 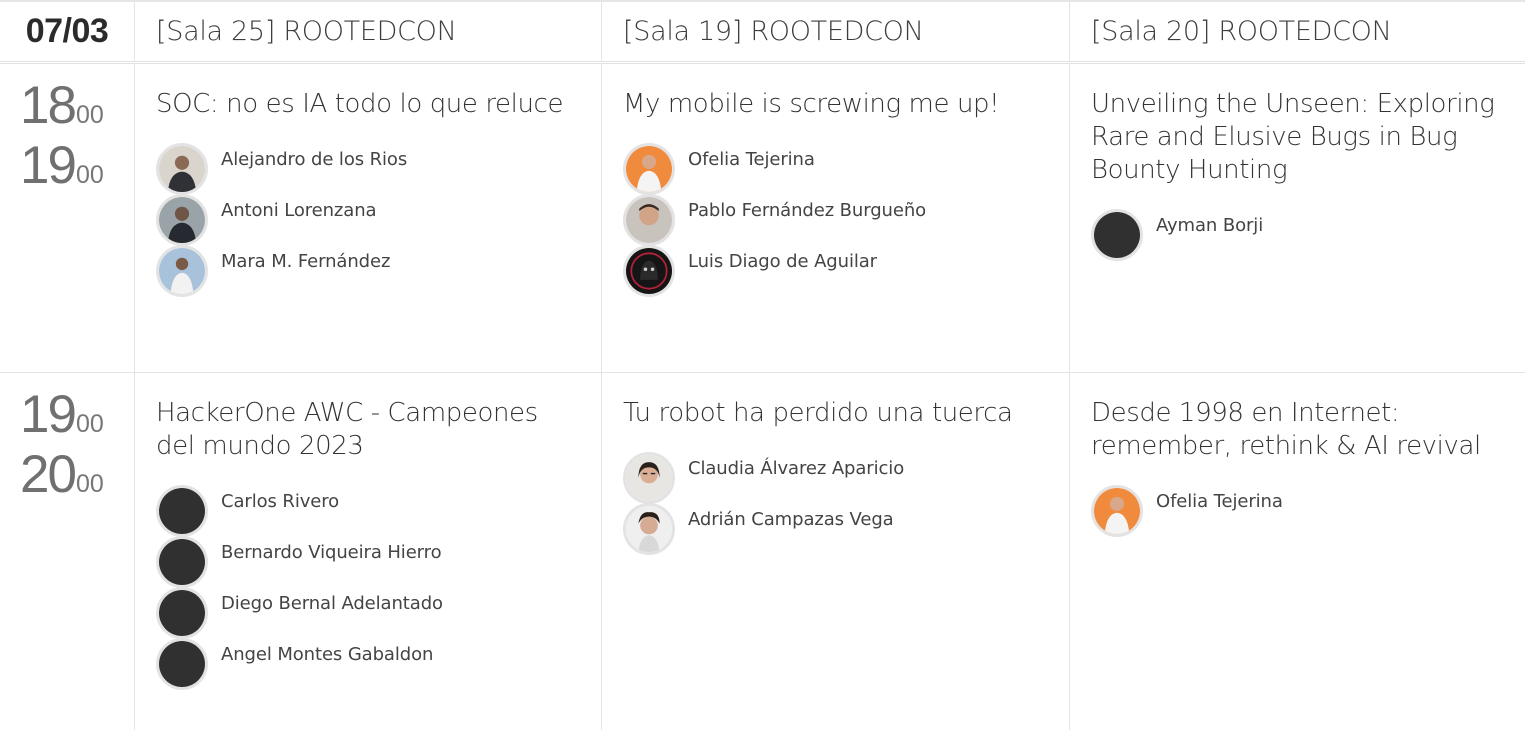 I want to click on speaker-item: Claudia Álvarez Aparicio, so click(x=836, y=478).